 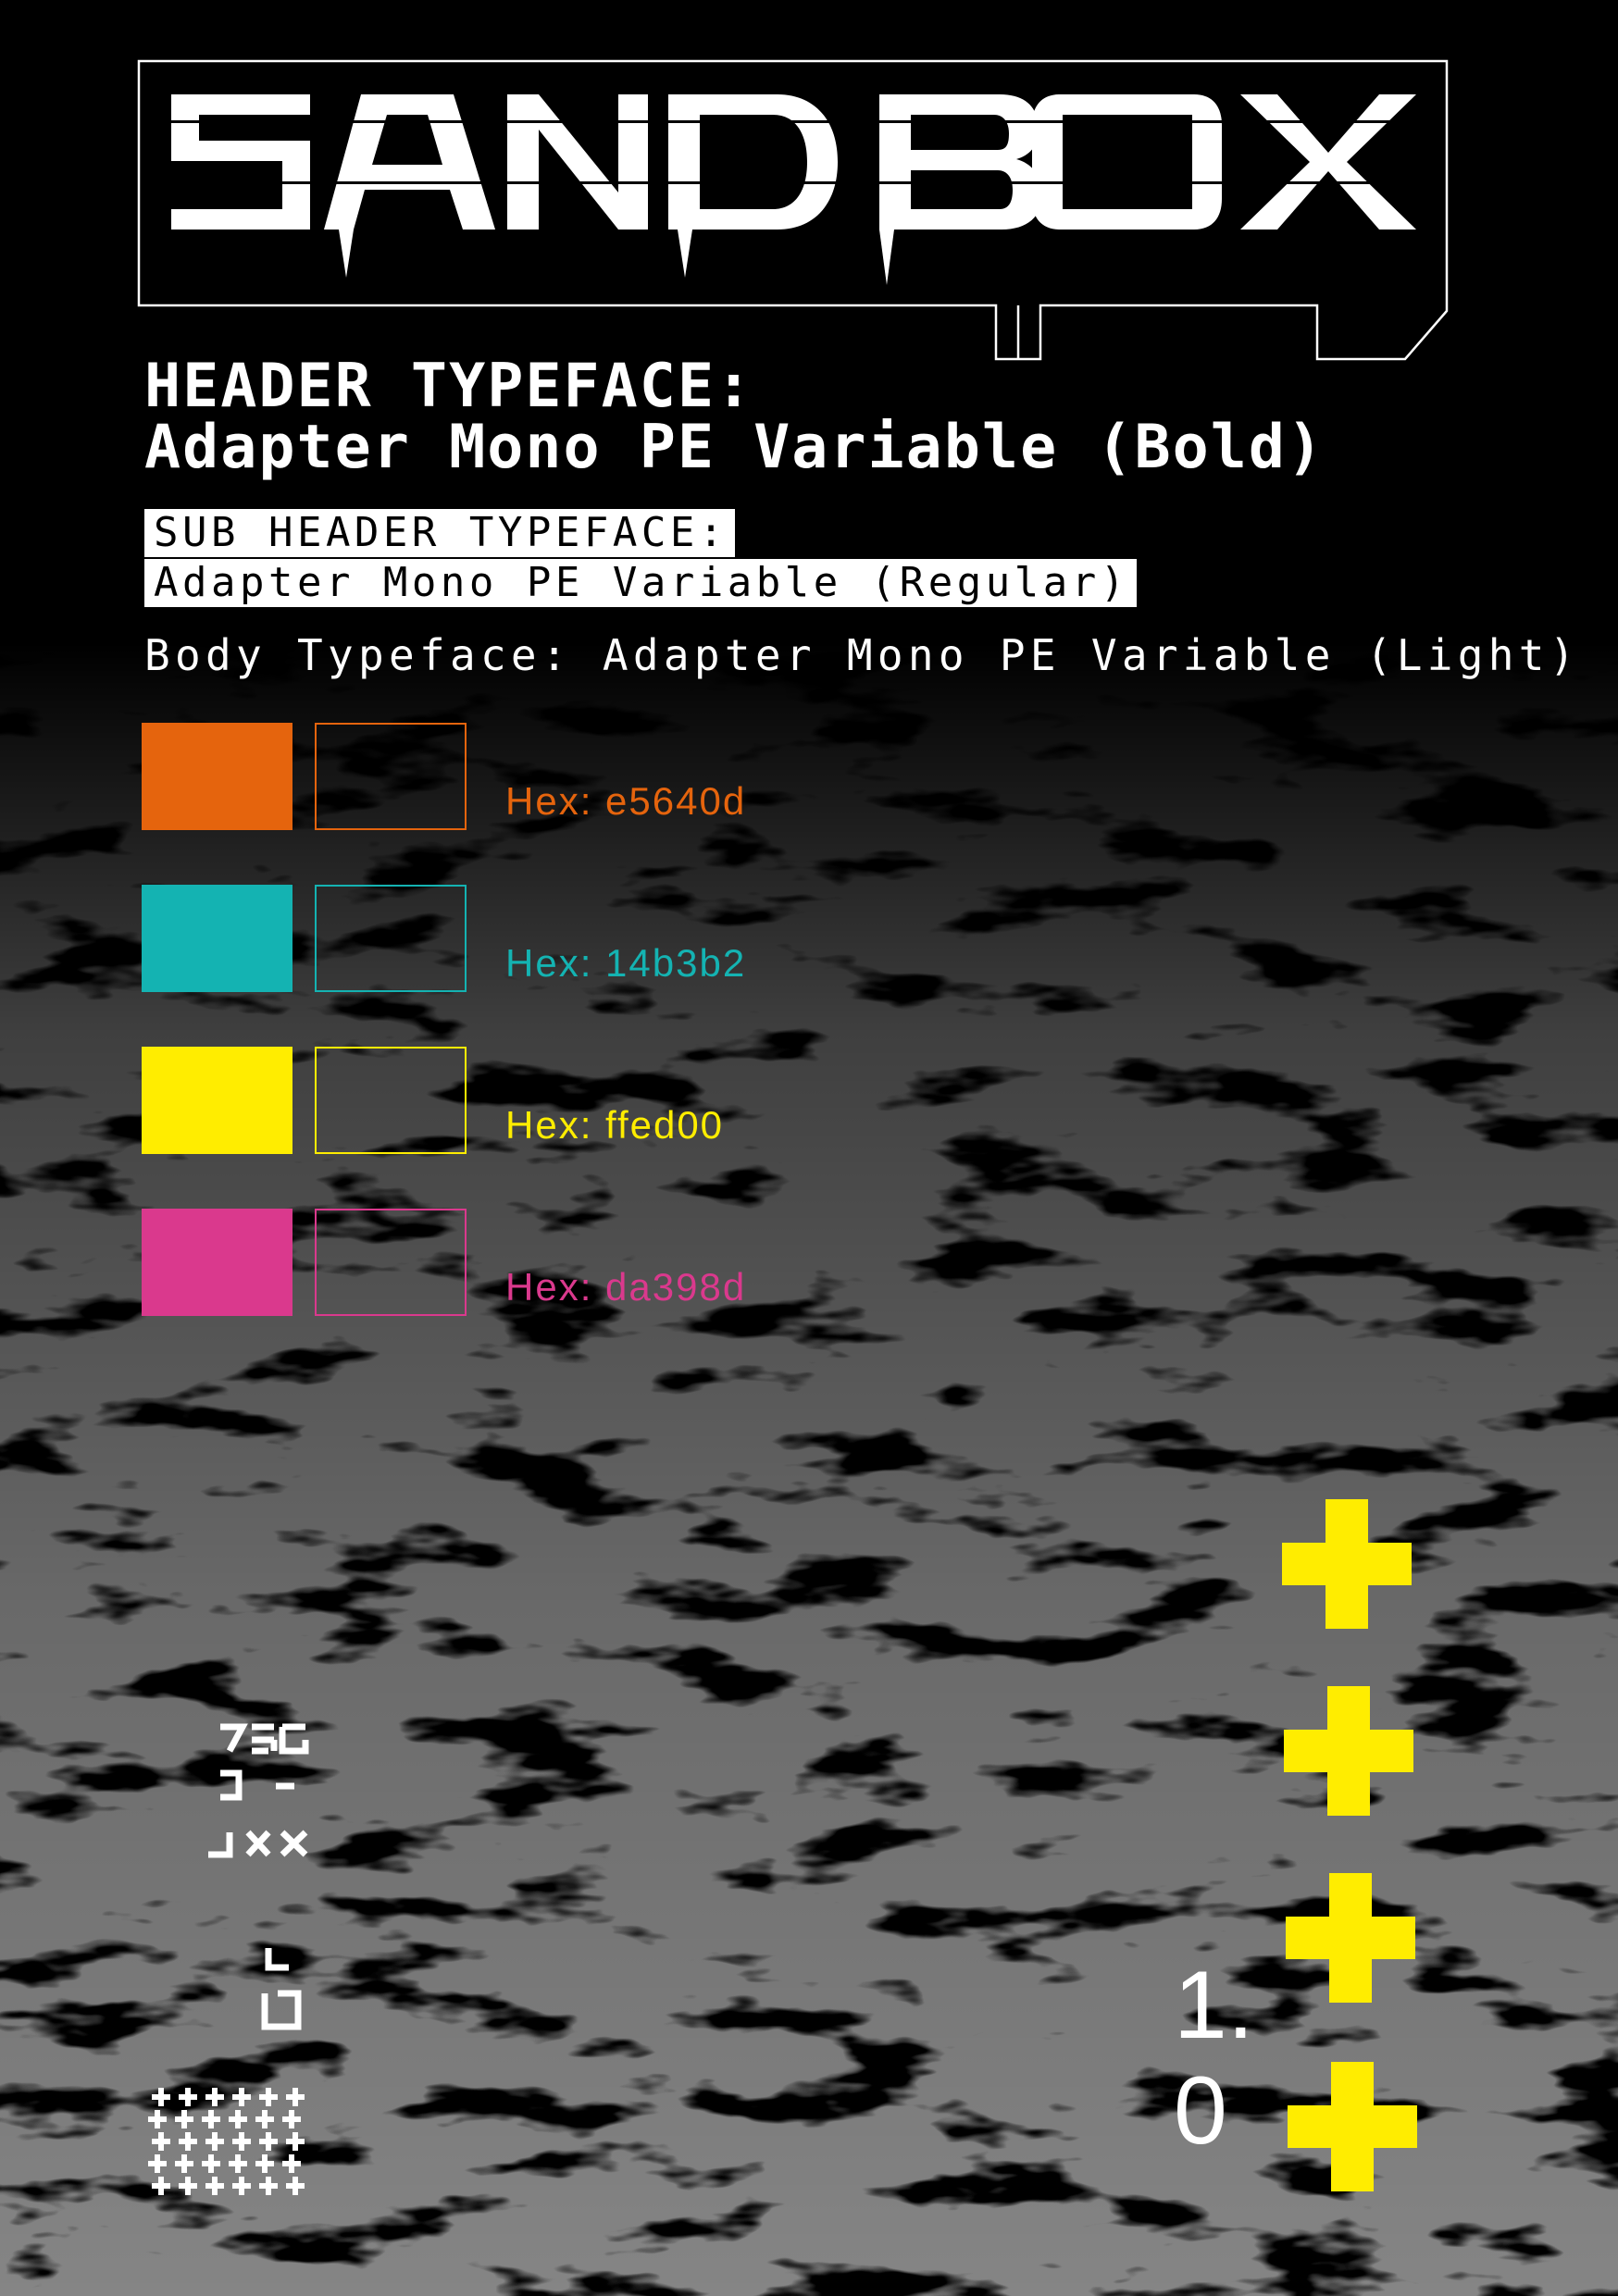 I want to click on swatch-hex-label: Hex: ffed00, so click(x=615, y=1125).